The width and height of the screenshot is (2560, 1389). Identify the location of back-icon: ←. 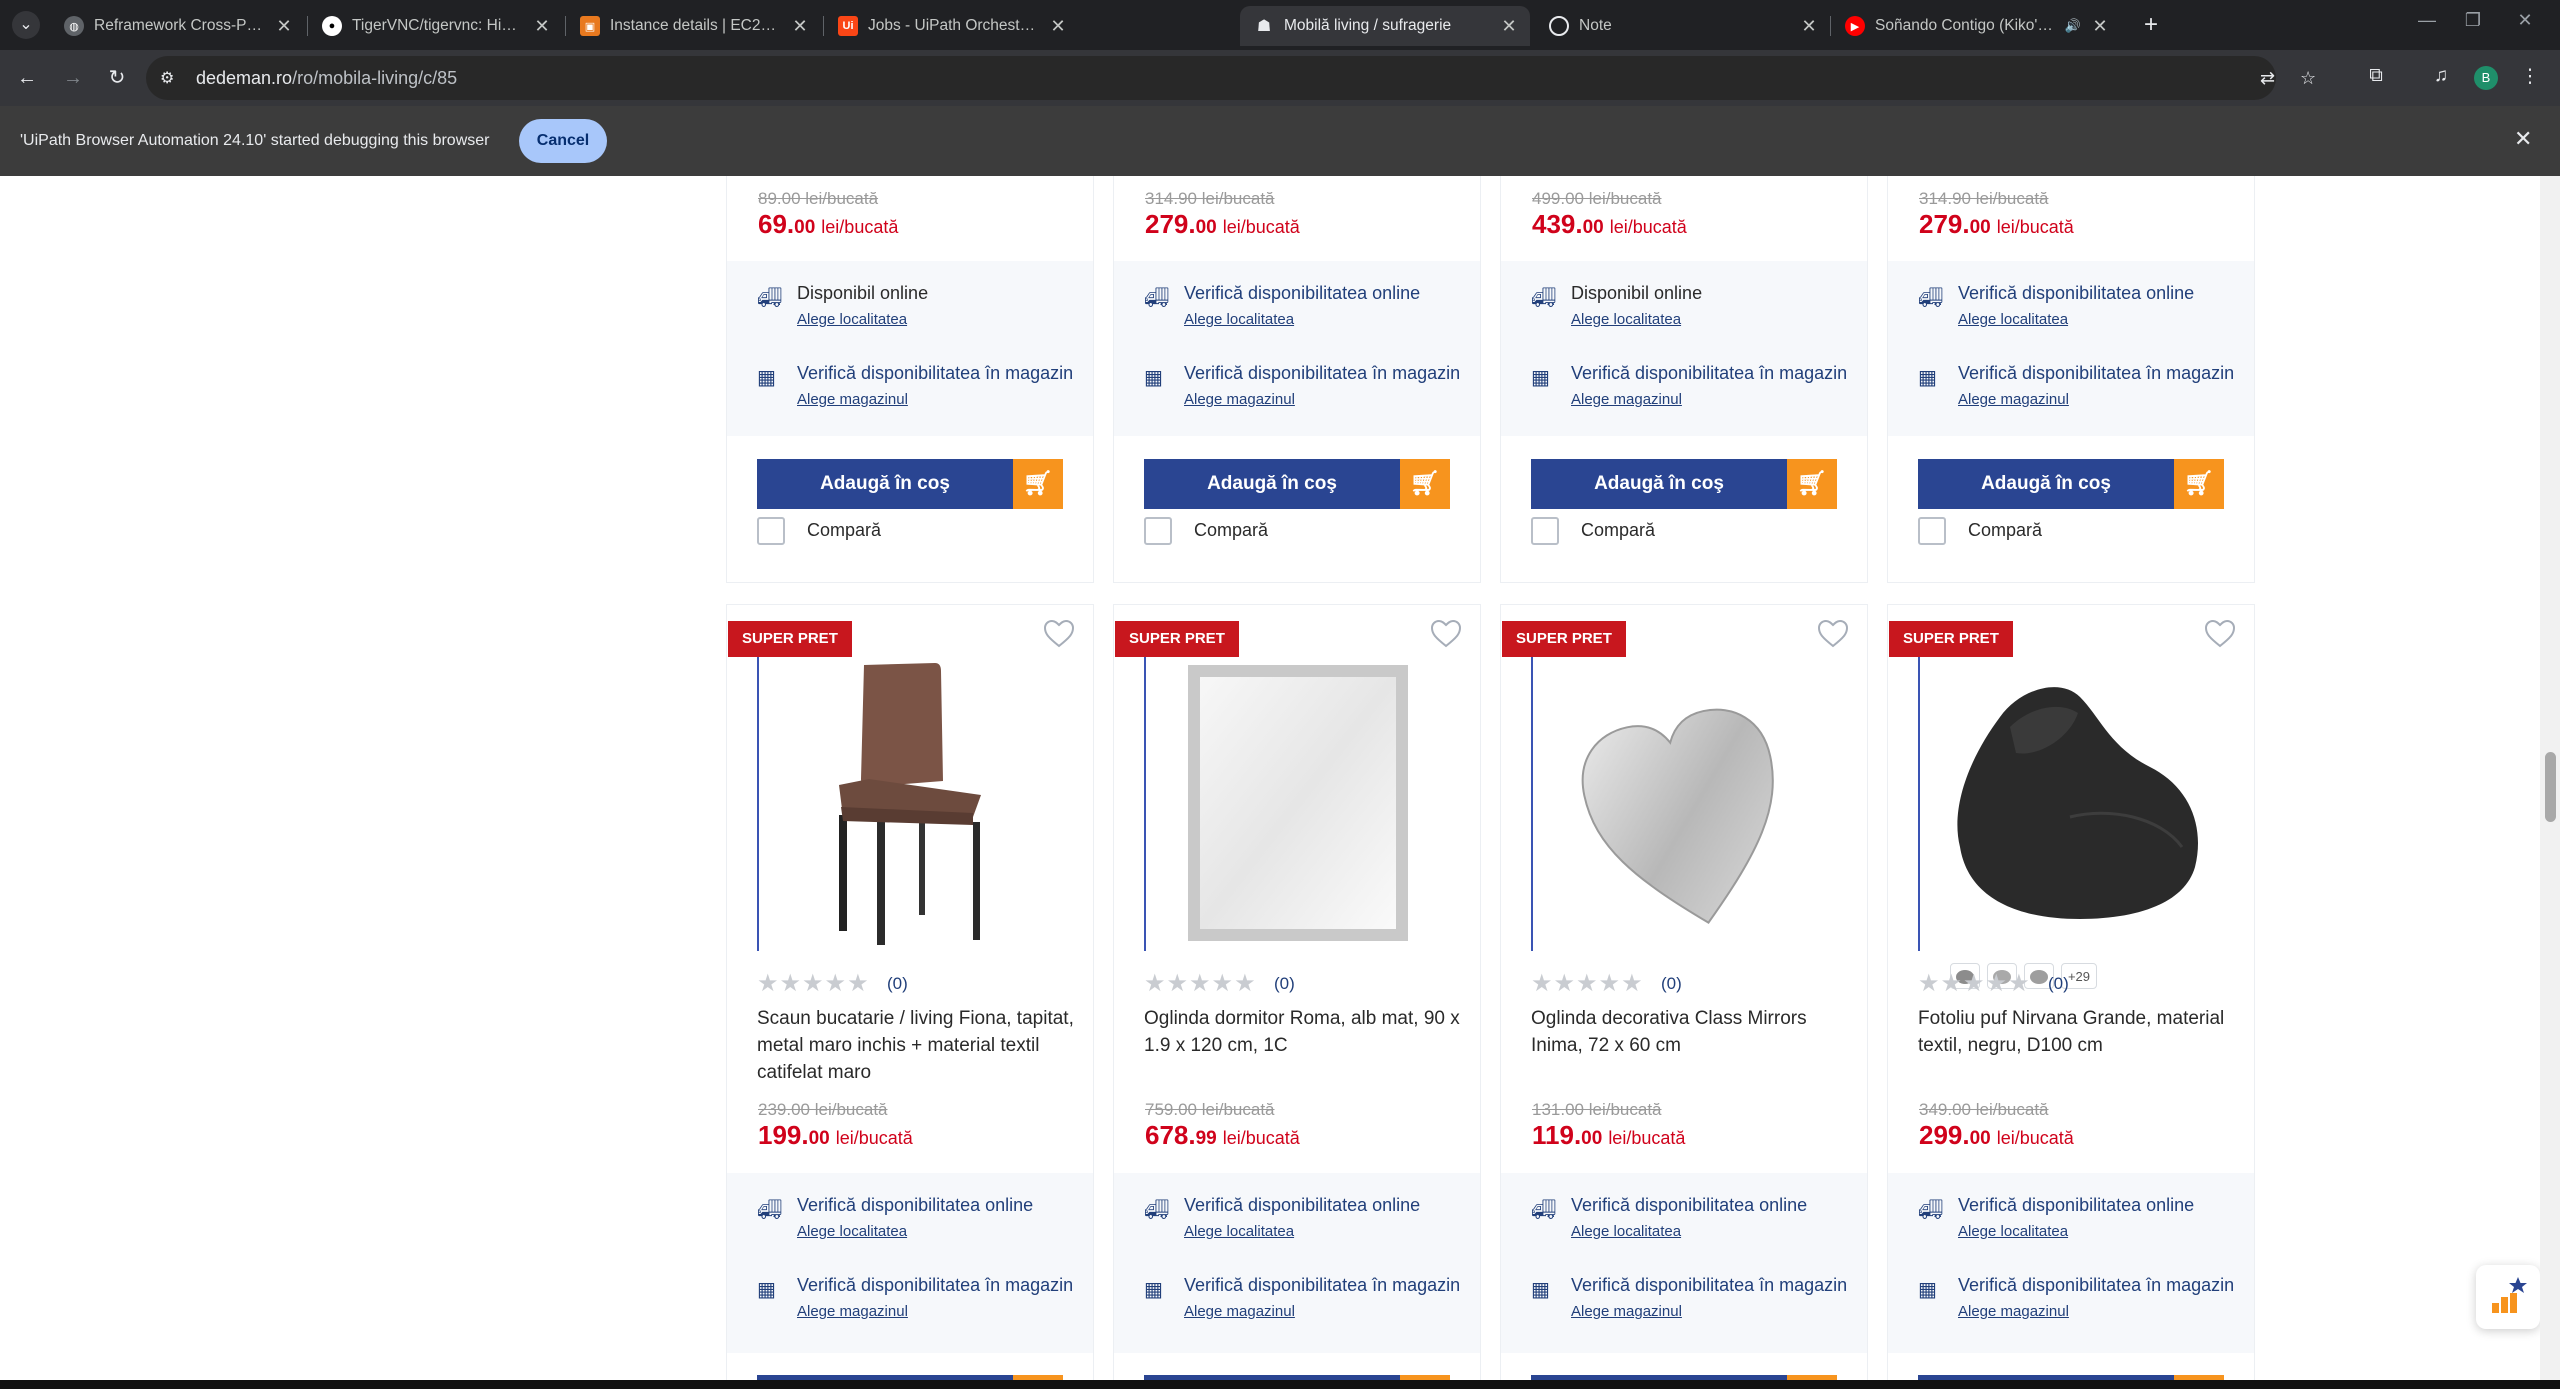
(27, 78).